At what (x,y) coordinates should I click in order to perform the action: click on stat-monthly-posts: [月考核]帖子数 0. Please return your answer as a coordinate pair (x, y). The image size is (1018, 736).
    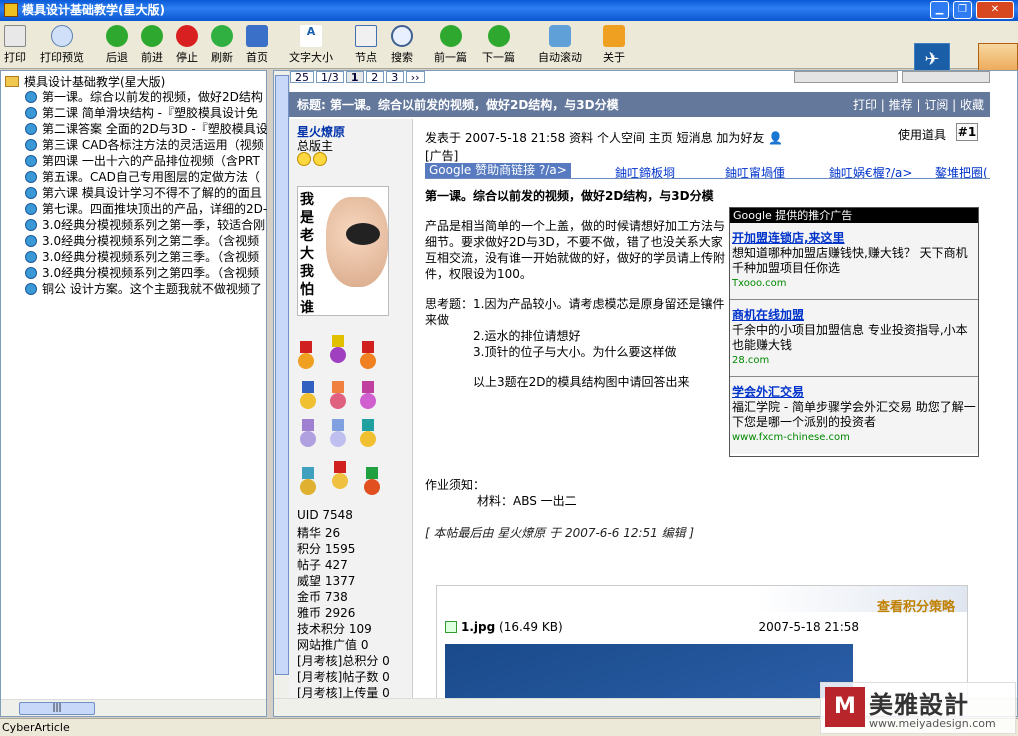
    Looking at the image, I should click on (343, 677).